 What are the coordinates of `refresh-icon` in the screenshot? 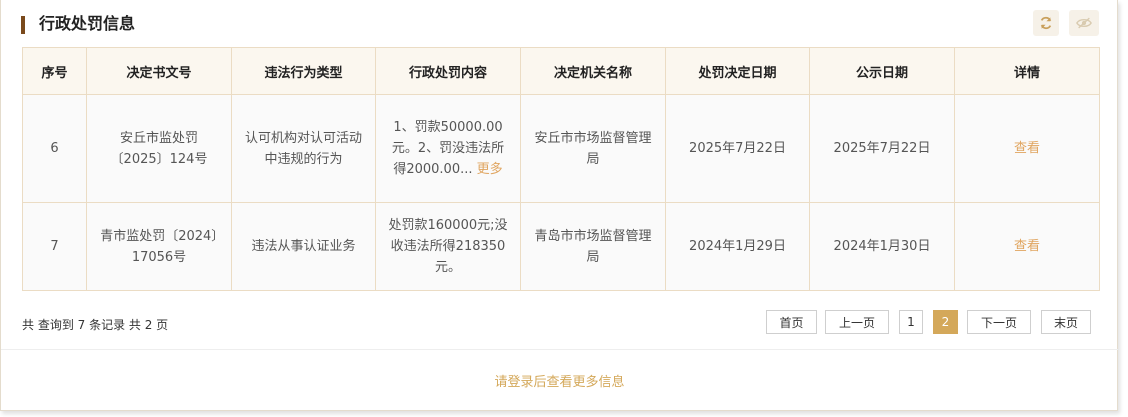 It's located at (1046, 23).